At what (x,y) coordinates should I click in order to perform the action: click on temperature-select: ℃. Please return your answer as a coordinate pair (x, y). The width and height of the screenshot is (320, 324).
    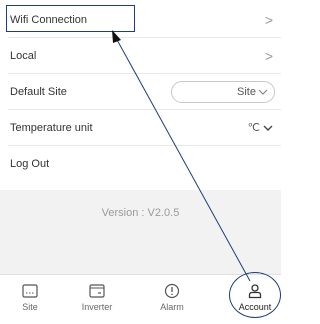
    Looking at the image, I should click on (264, 127).